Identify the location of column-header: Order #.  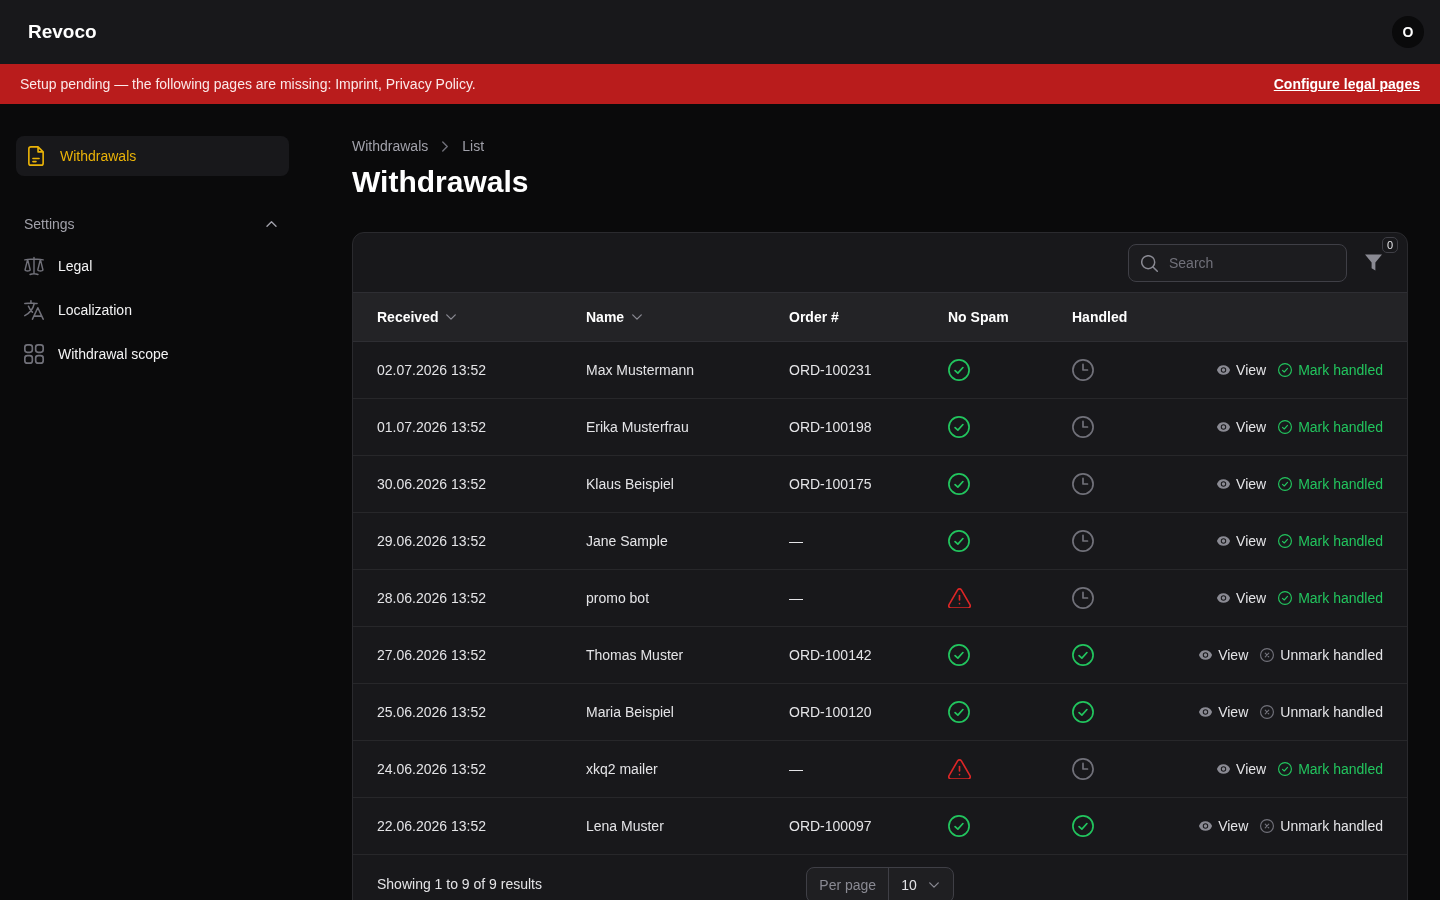
(814, 317).